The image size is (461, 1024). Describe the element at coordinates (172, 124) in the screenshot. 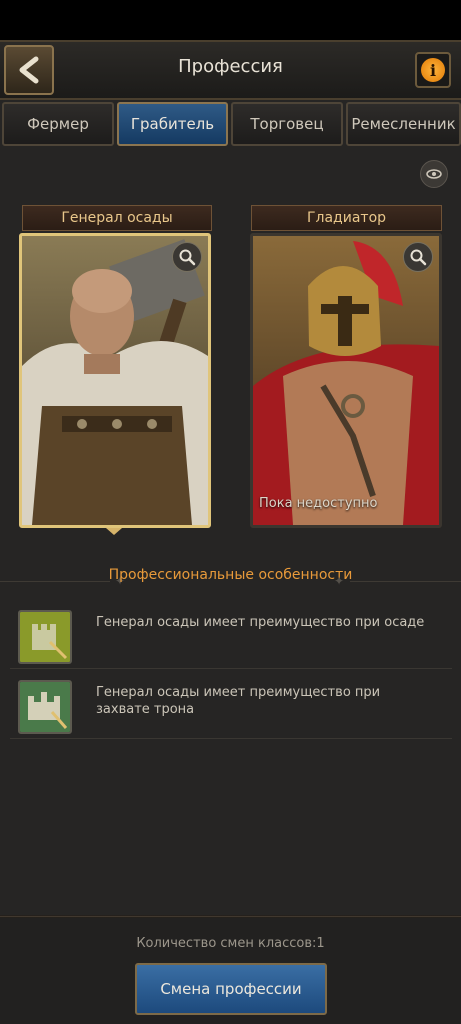

I see `tab-robber: Грабитель` at that location.